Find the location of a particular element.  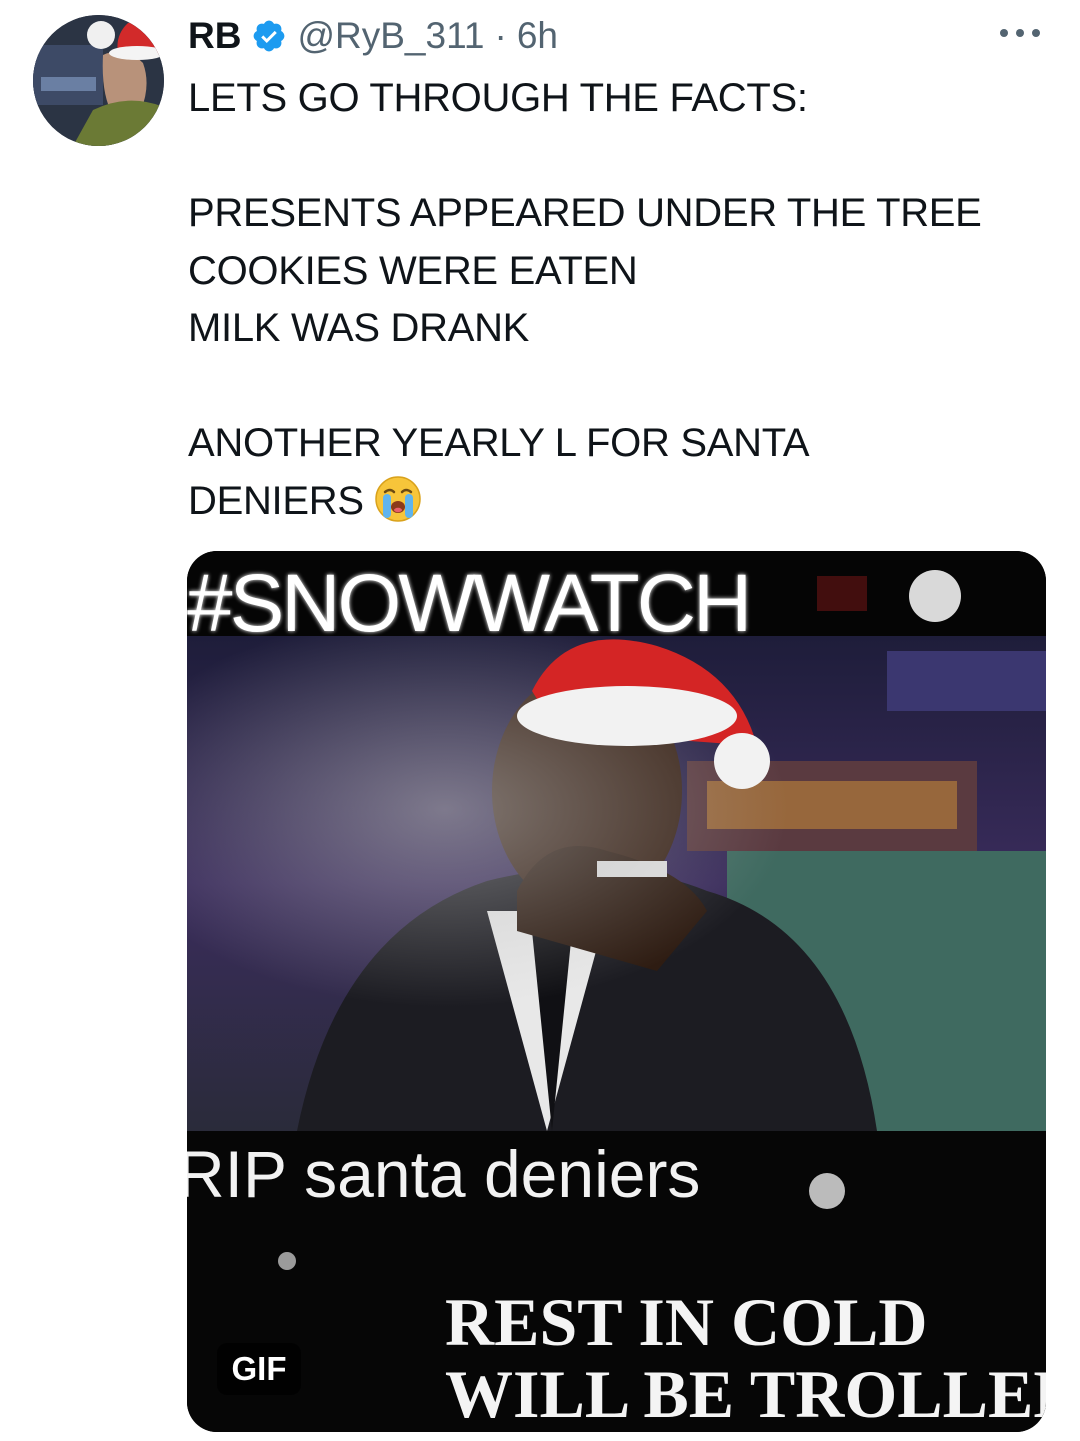

avatar is located at coordinates (98, 80).